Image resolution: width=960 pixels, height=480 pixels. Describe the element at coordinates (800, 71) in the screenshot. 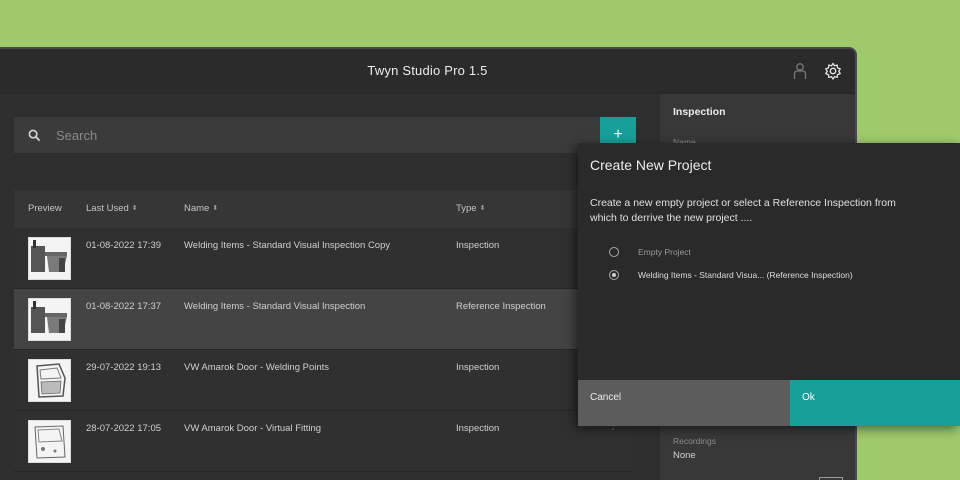

I see `user-icon` at that location.